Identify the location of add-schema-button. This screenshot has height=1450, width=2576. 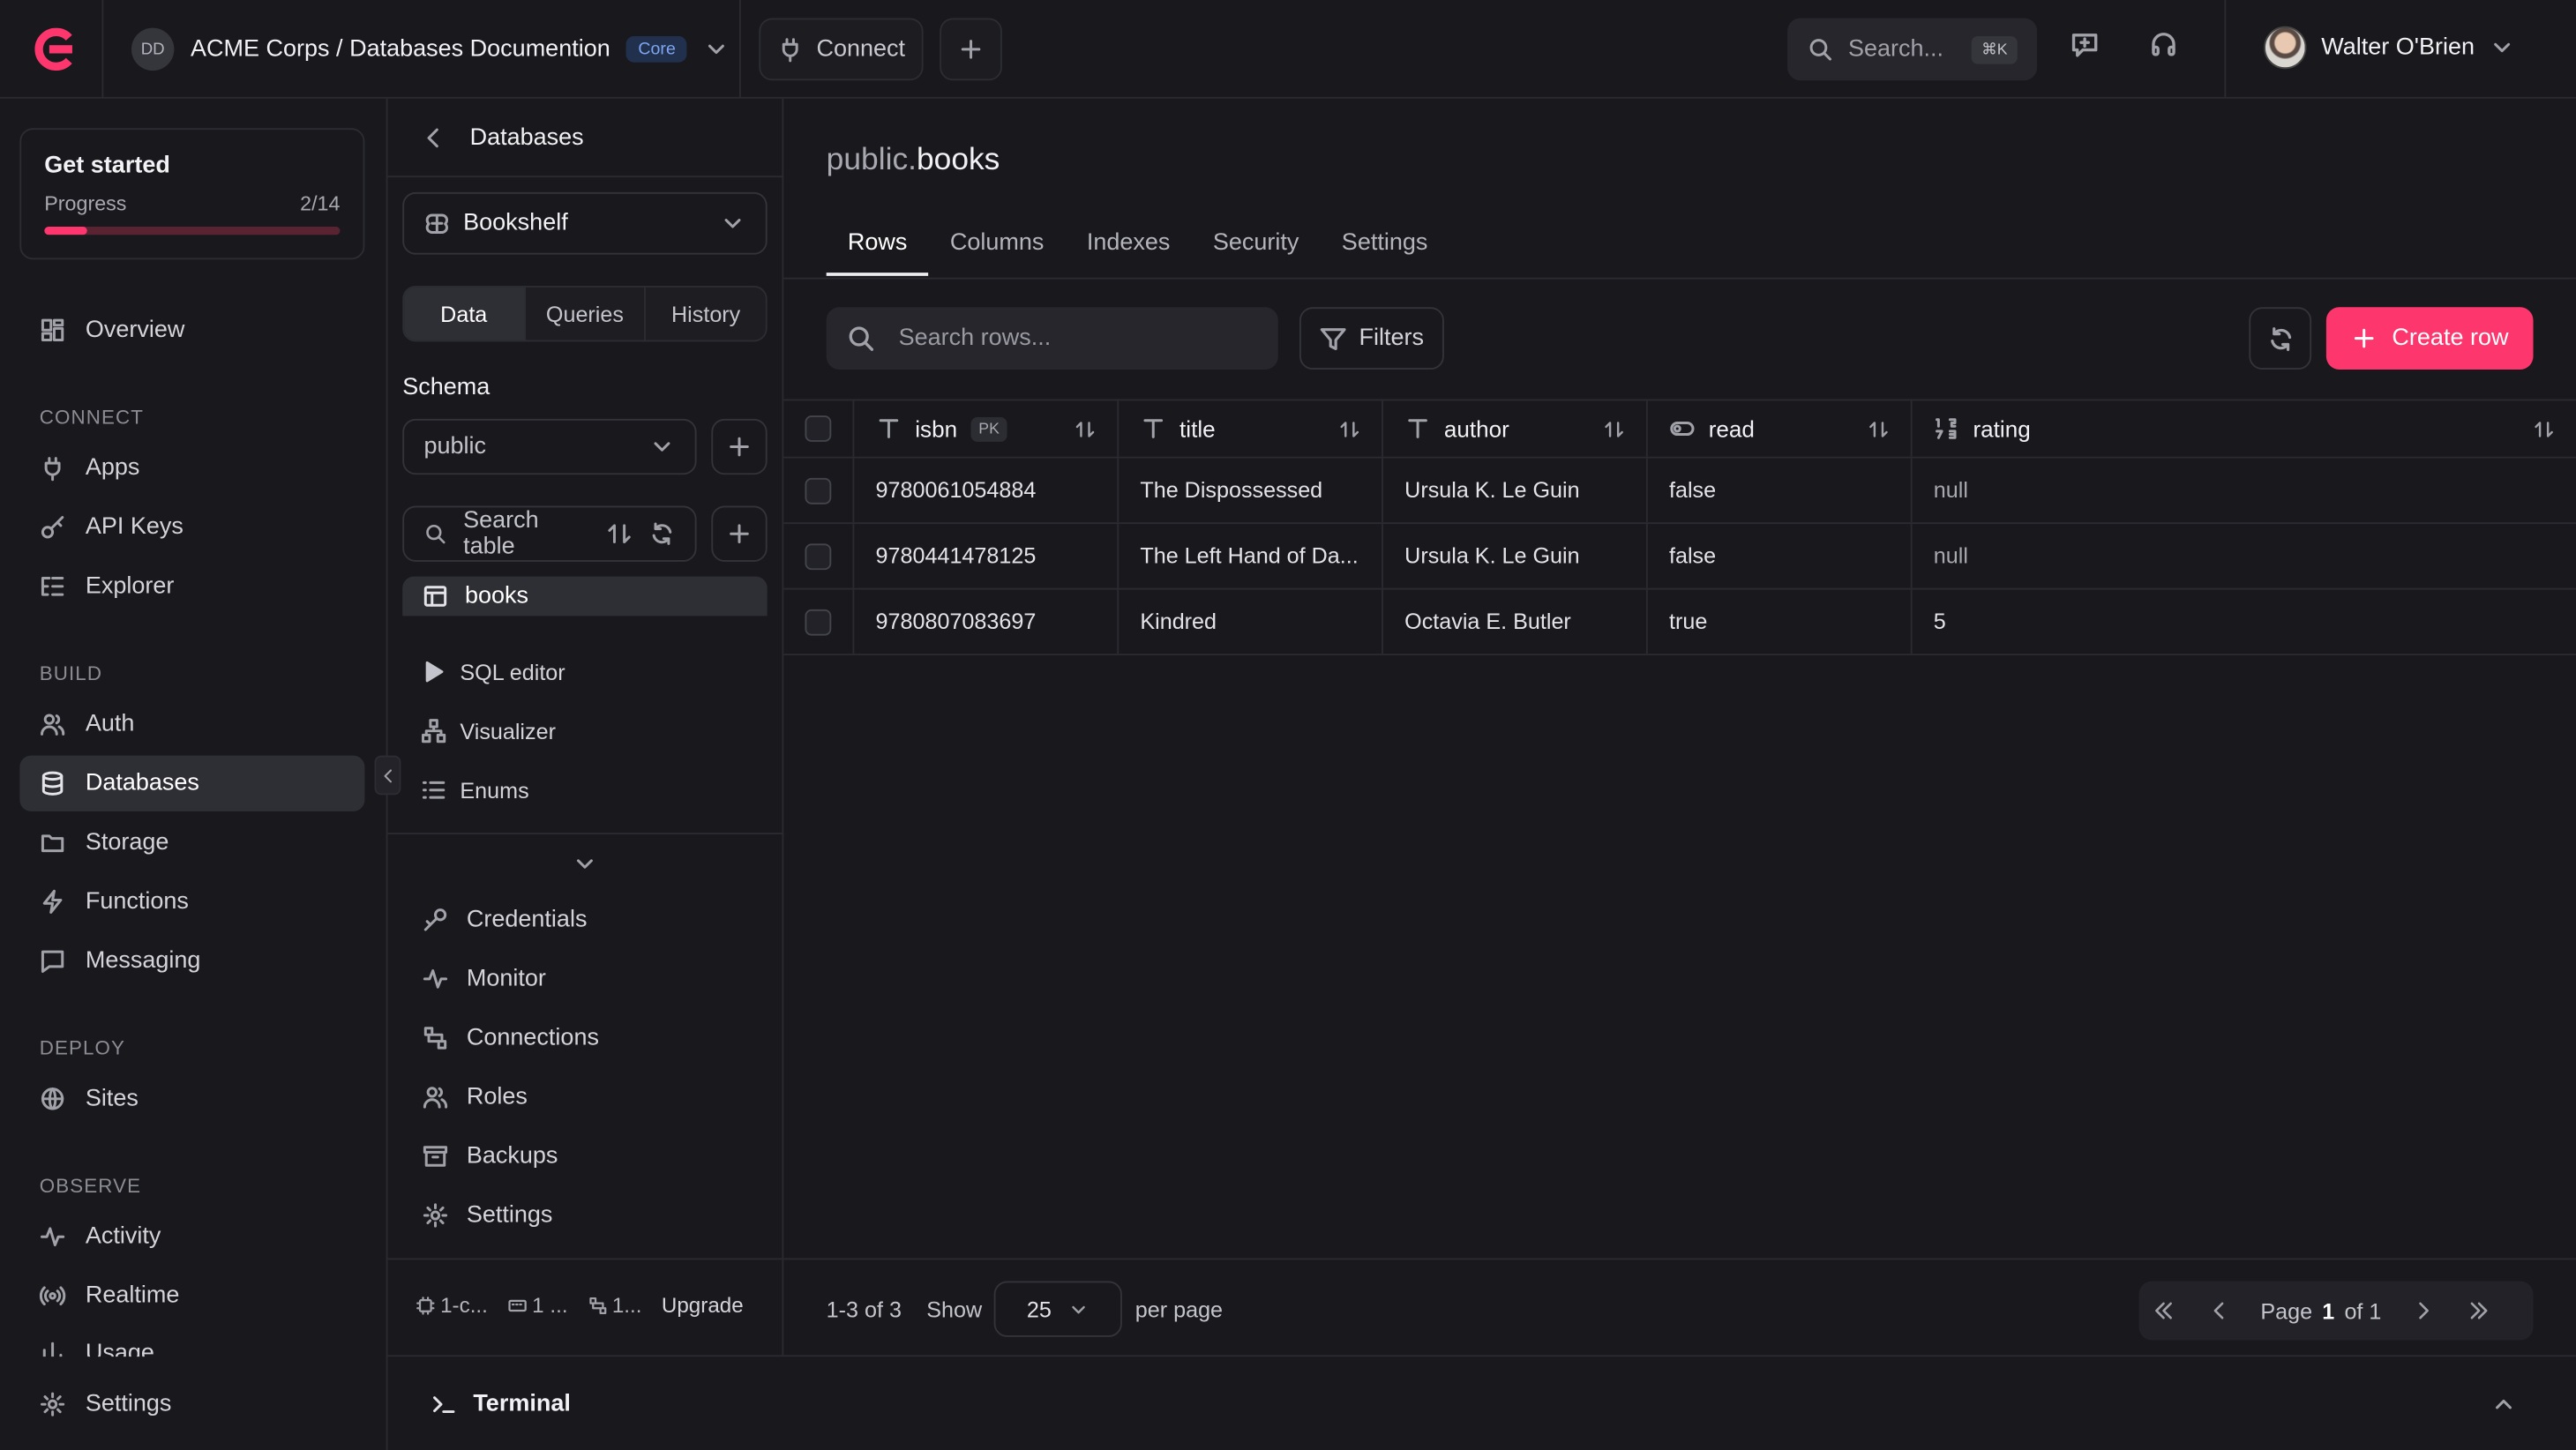
(740, 446).